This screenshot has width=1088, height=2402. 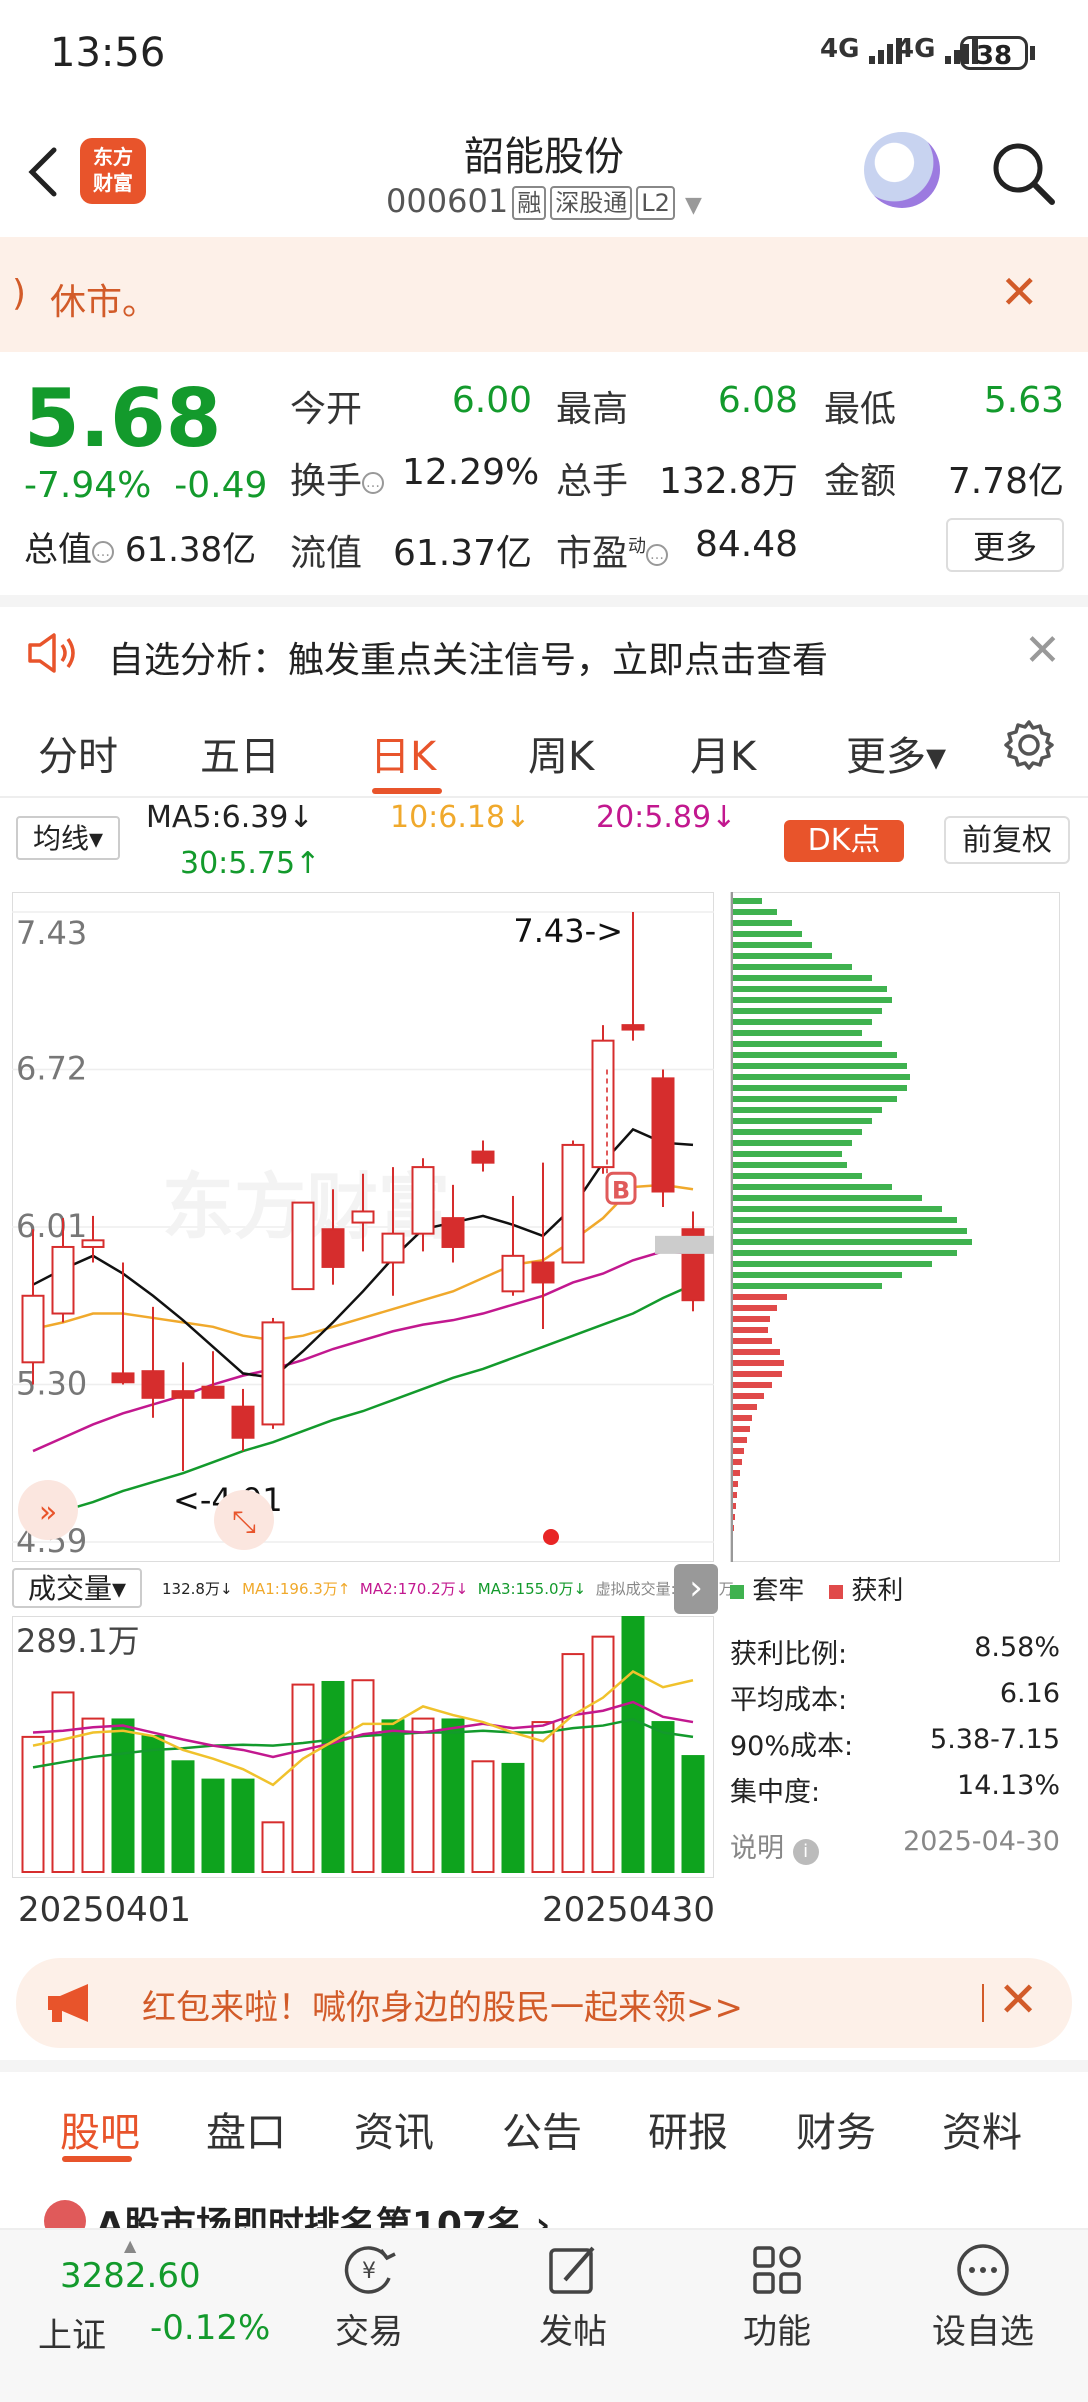 I want to click on edit-icon, so click(x=572, y=2270).